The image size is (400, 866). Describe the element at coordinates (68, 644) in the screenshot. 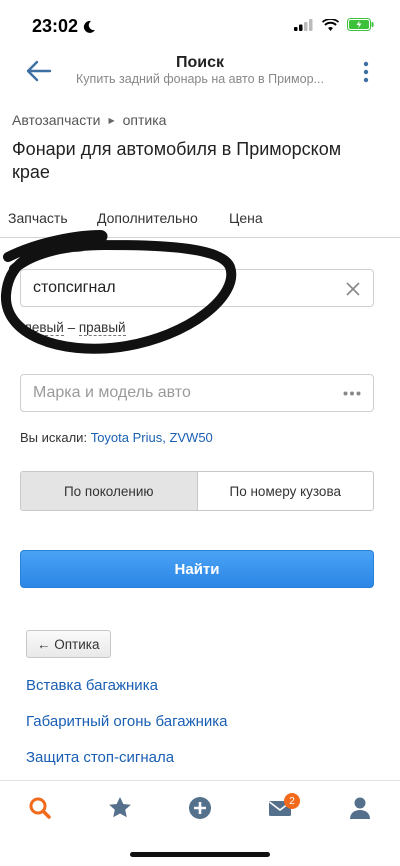

I see `back-to-optics-button: ← Оптика` at that location.